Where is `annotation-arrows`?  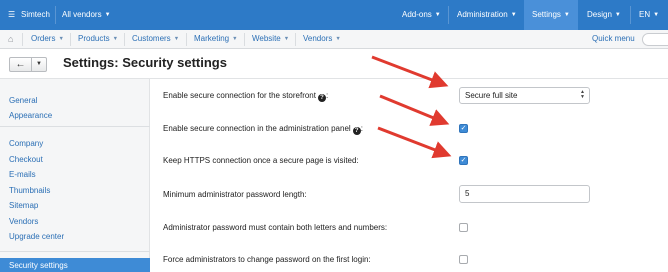 annotation-arrows is located at coordinates (411, 107).